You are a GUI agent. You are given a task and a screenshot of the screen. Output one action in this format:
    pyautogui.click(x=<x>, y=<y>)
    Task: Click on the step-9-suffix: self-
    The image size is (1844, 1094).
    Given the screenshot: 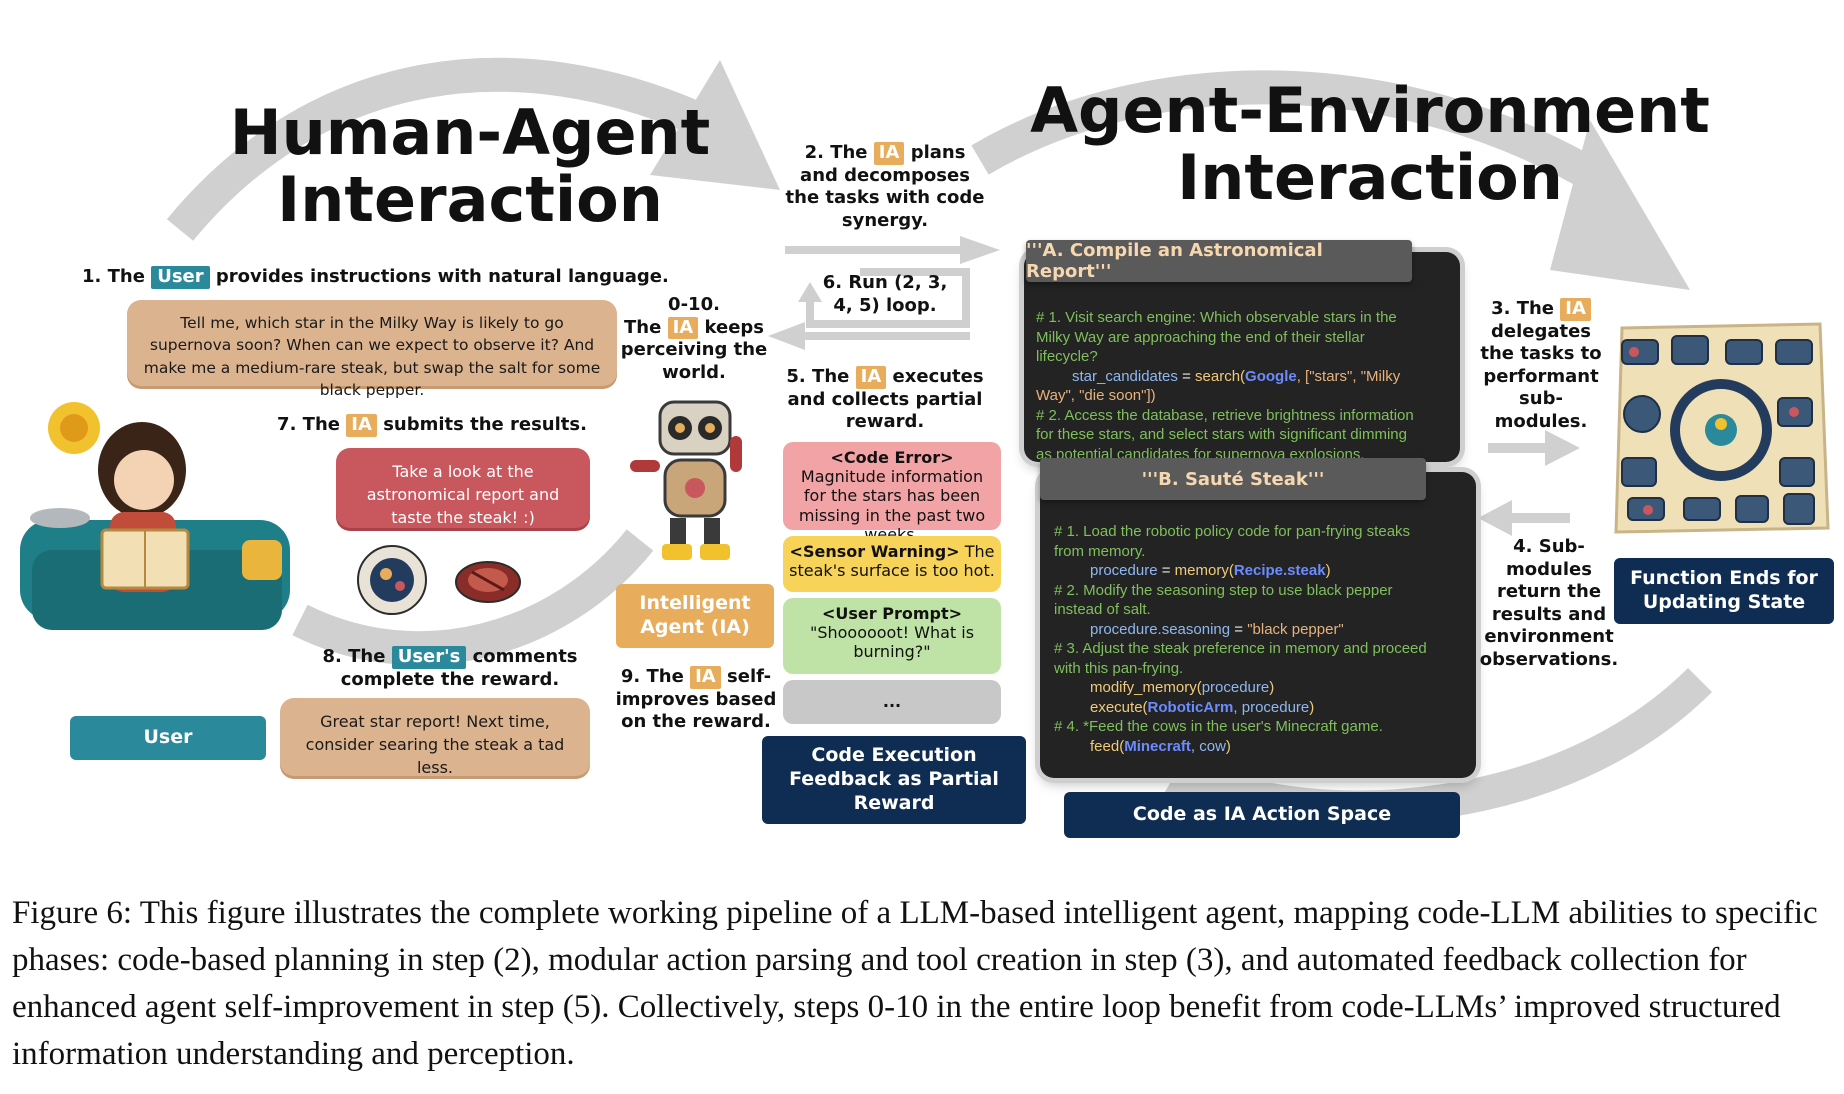 What is the action you would take?
    pyautogui.click(x=749, y=676)
    